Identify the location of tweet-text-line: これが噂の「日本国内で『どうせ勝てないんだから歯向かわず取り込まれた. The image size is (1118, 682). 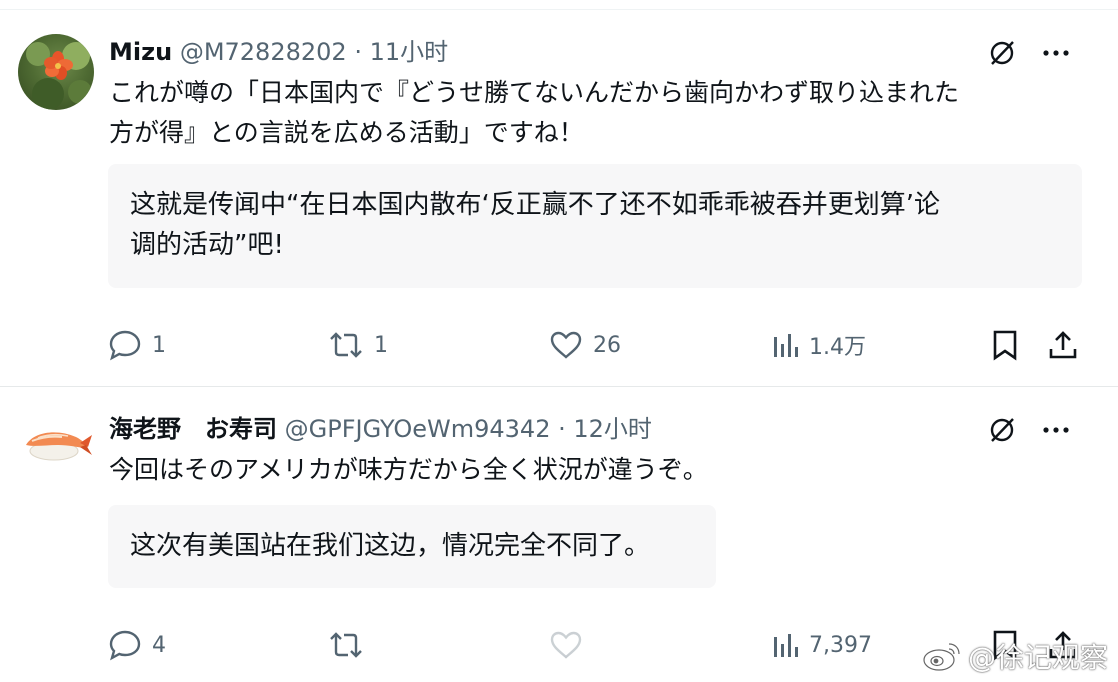
(534, 92).